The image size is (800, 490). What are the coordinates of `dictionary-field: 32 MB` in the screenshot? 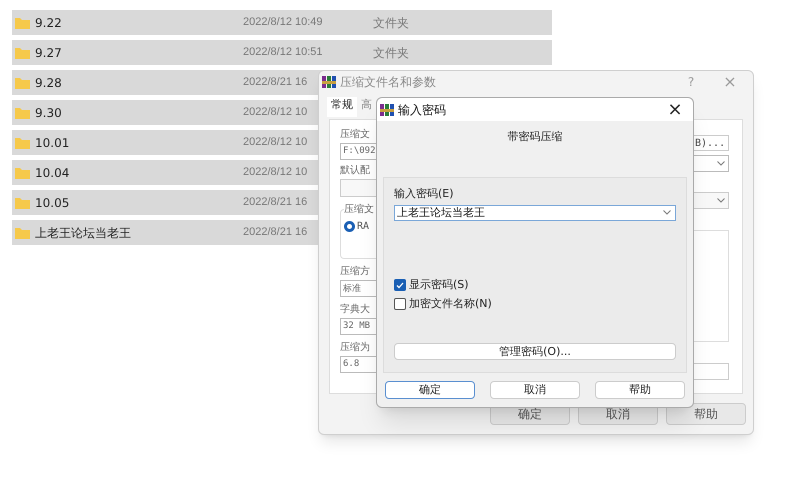 It's located at (359, 326).